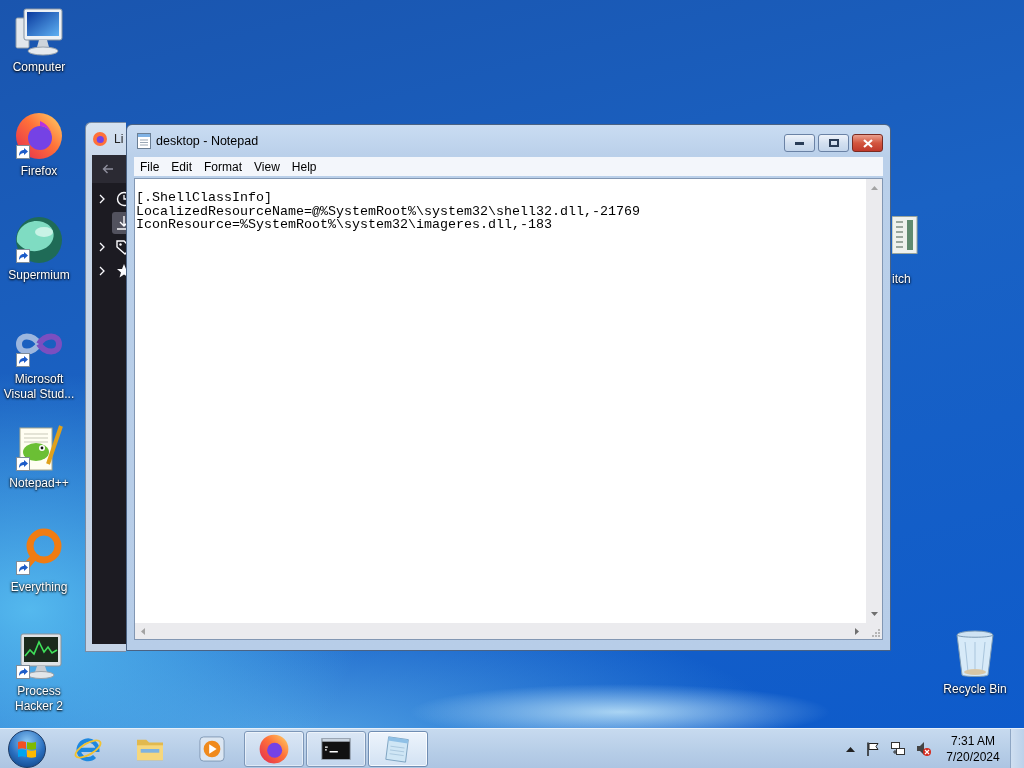  I want to click on play-icon, so click(212, 748).